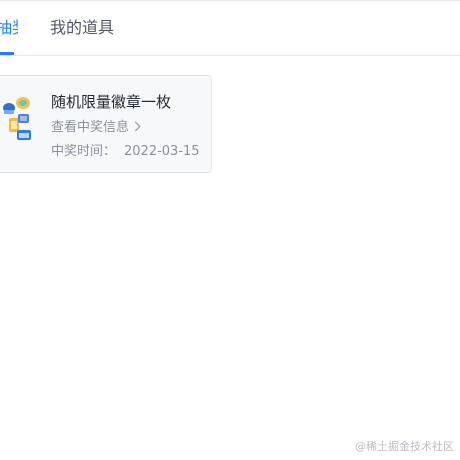  I want to click on prize-date: 中奖时间： 2022-03-15, so click(125, 152).